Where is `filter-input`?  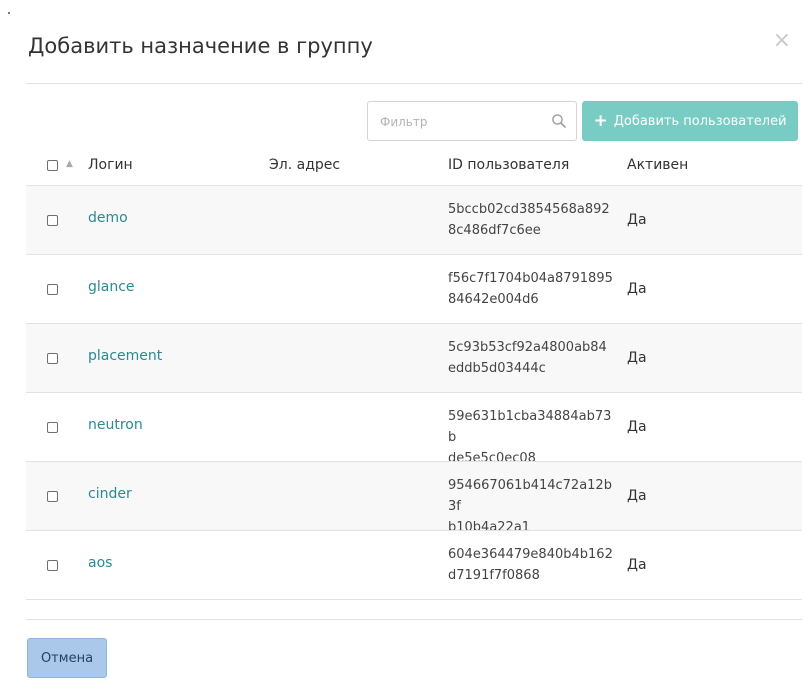
filter-input is located at coordinates (460, 122).